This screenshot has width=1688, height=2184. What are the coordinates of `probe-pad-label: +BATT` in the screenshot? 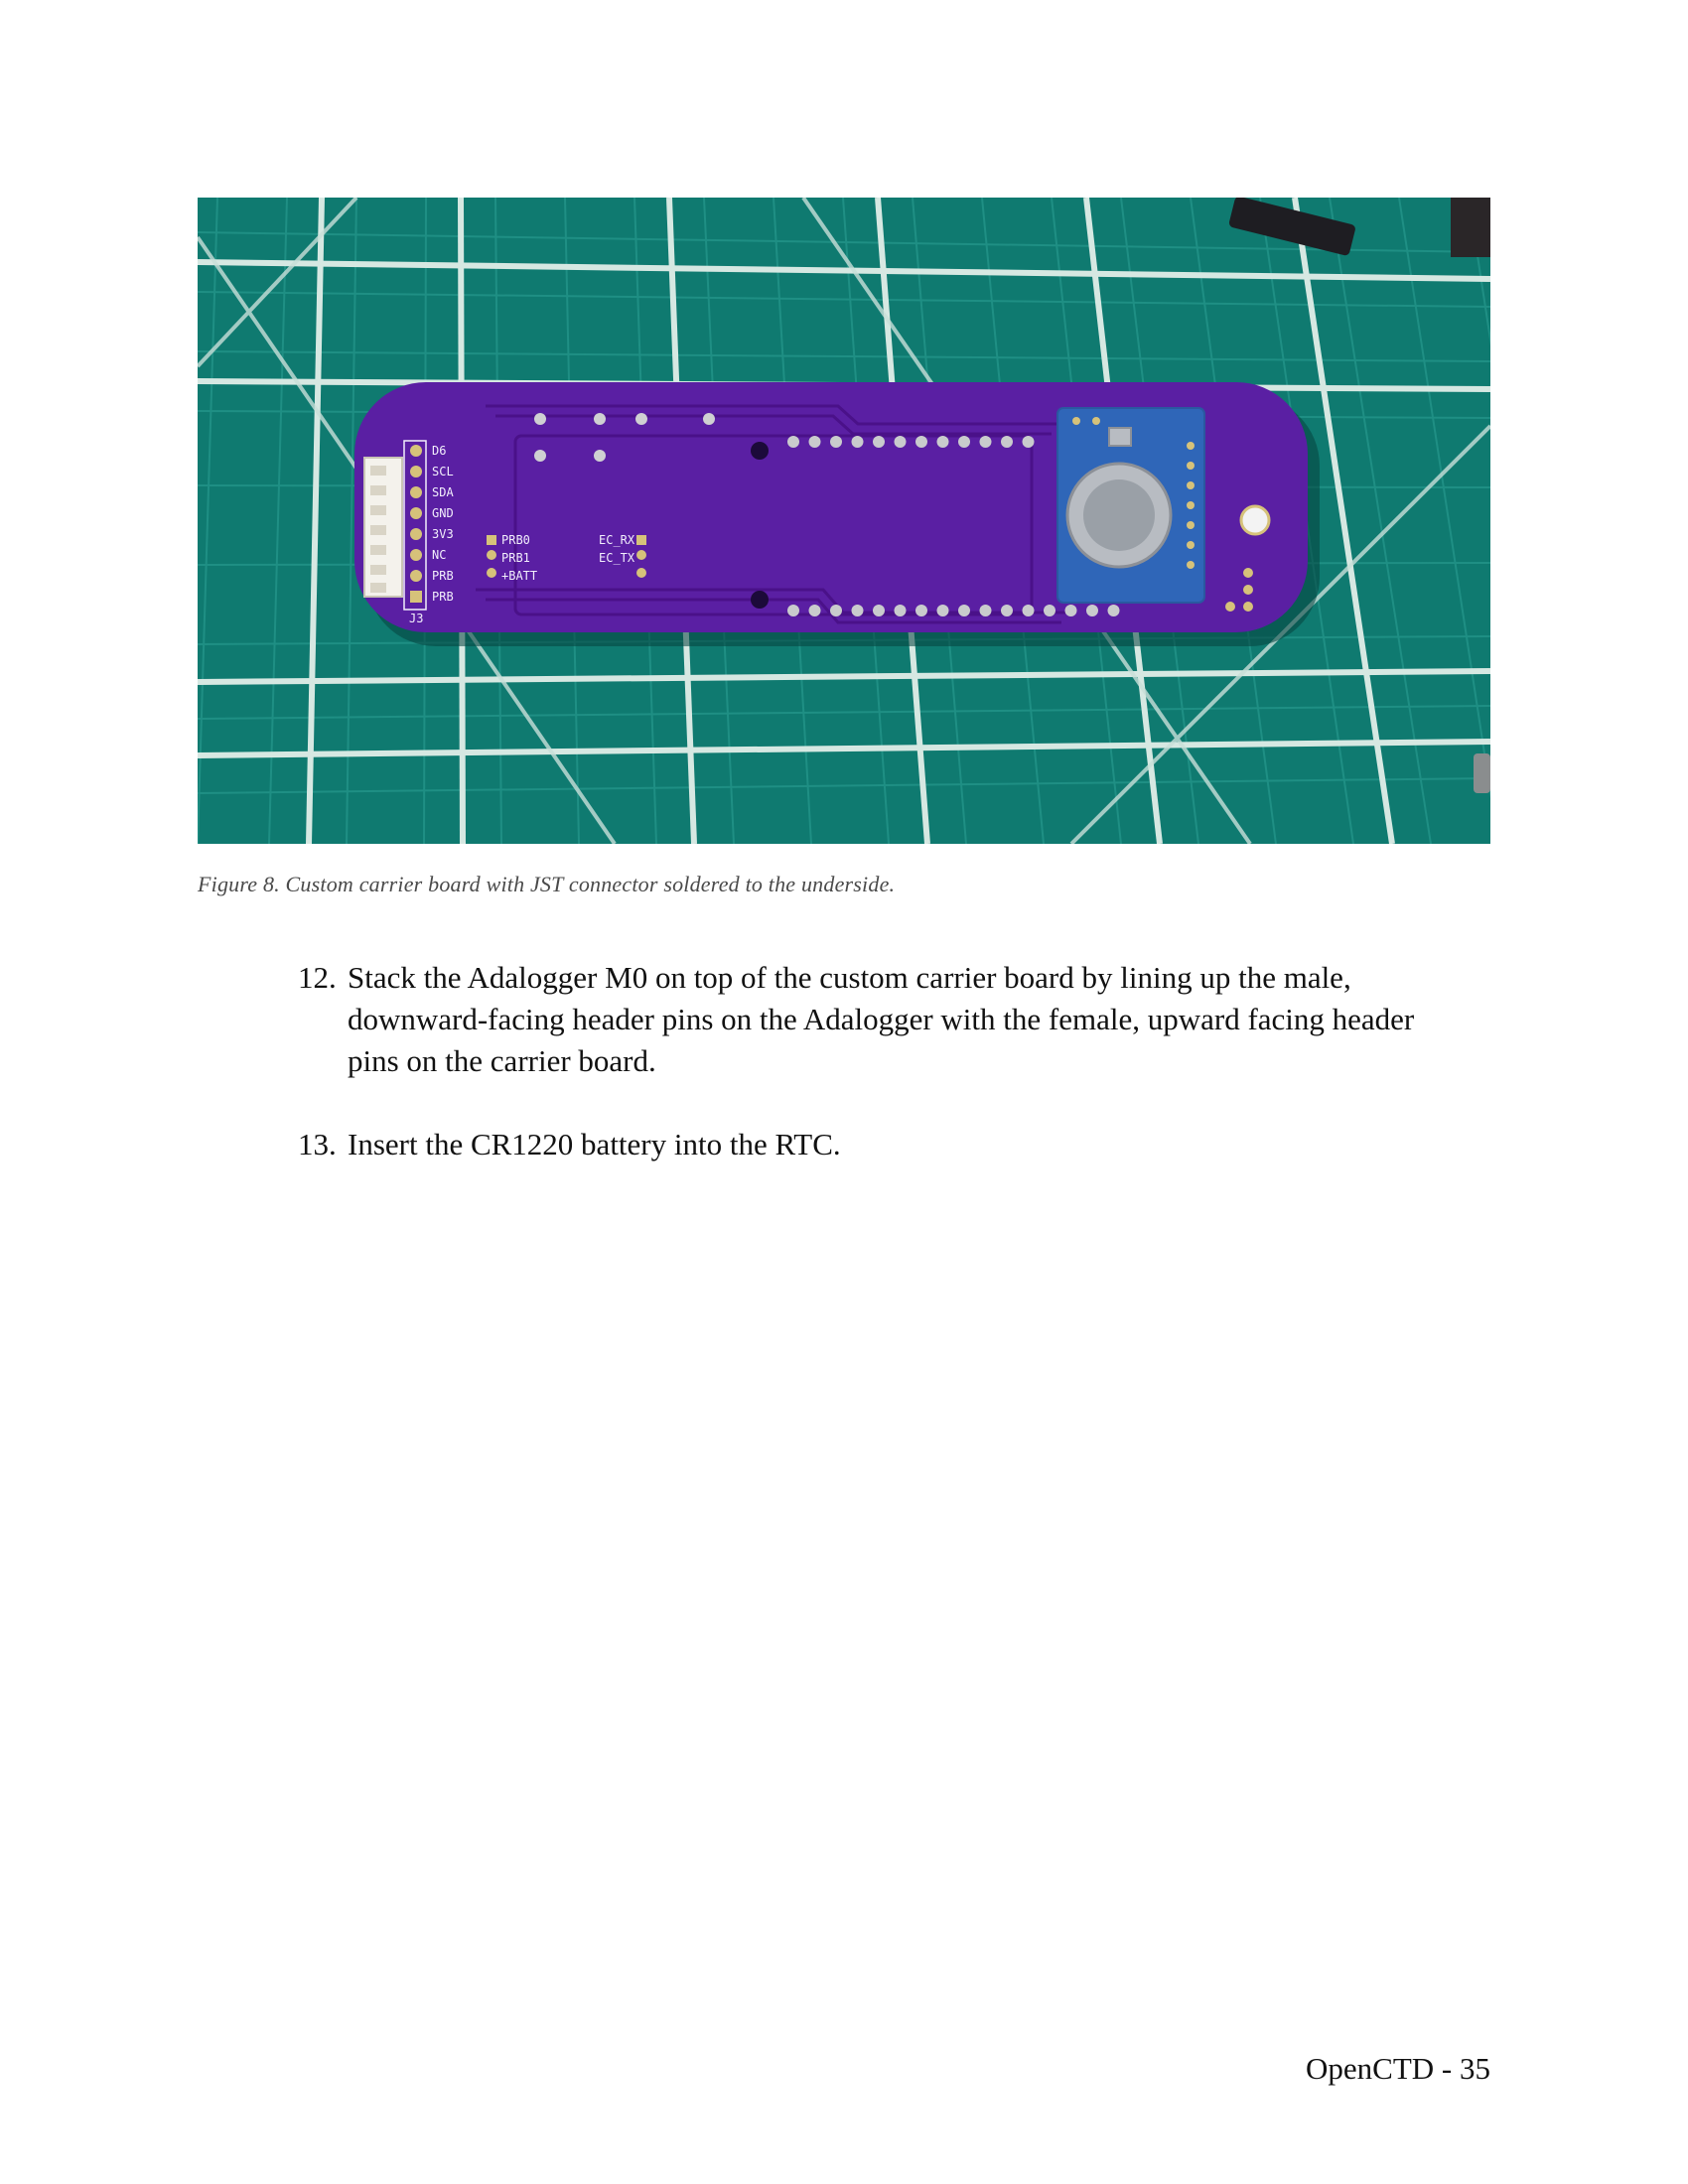 It's located at (519, 576).